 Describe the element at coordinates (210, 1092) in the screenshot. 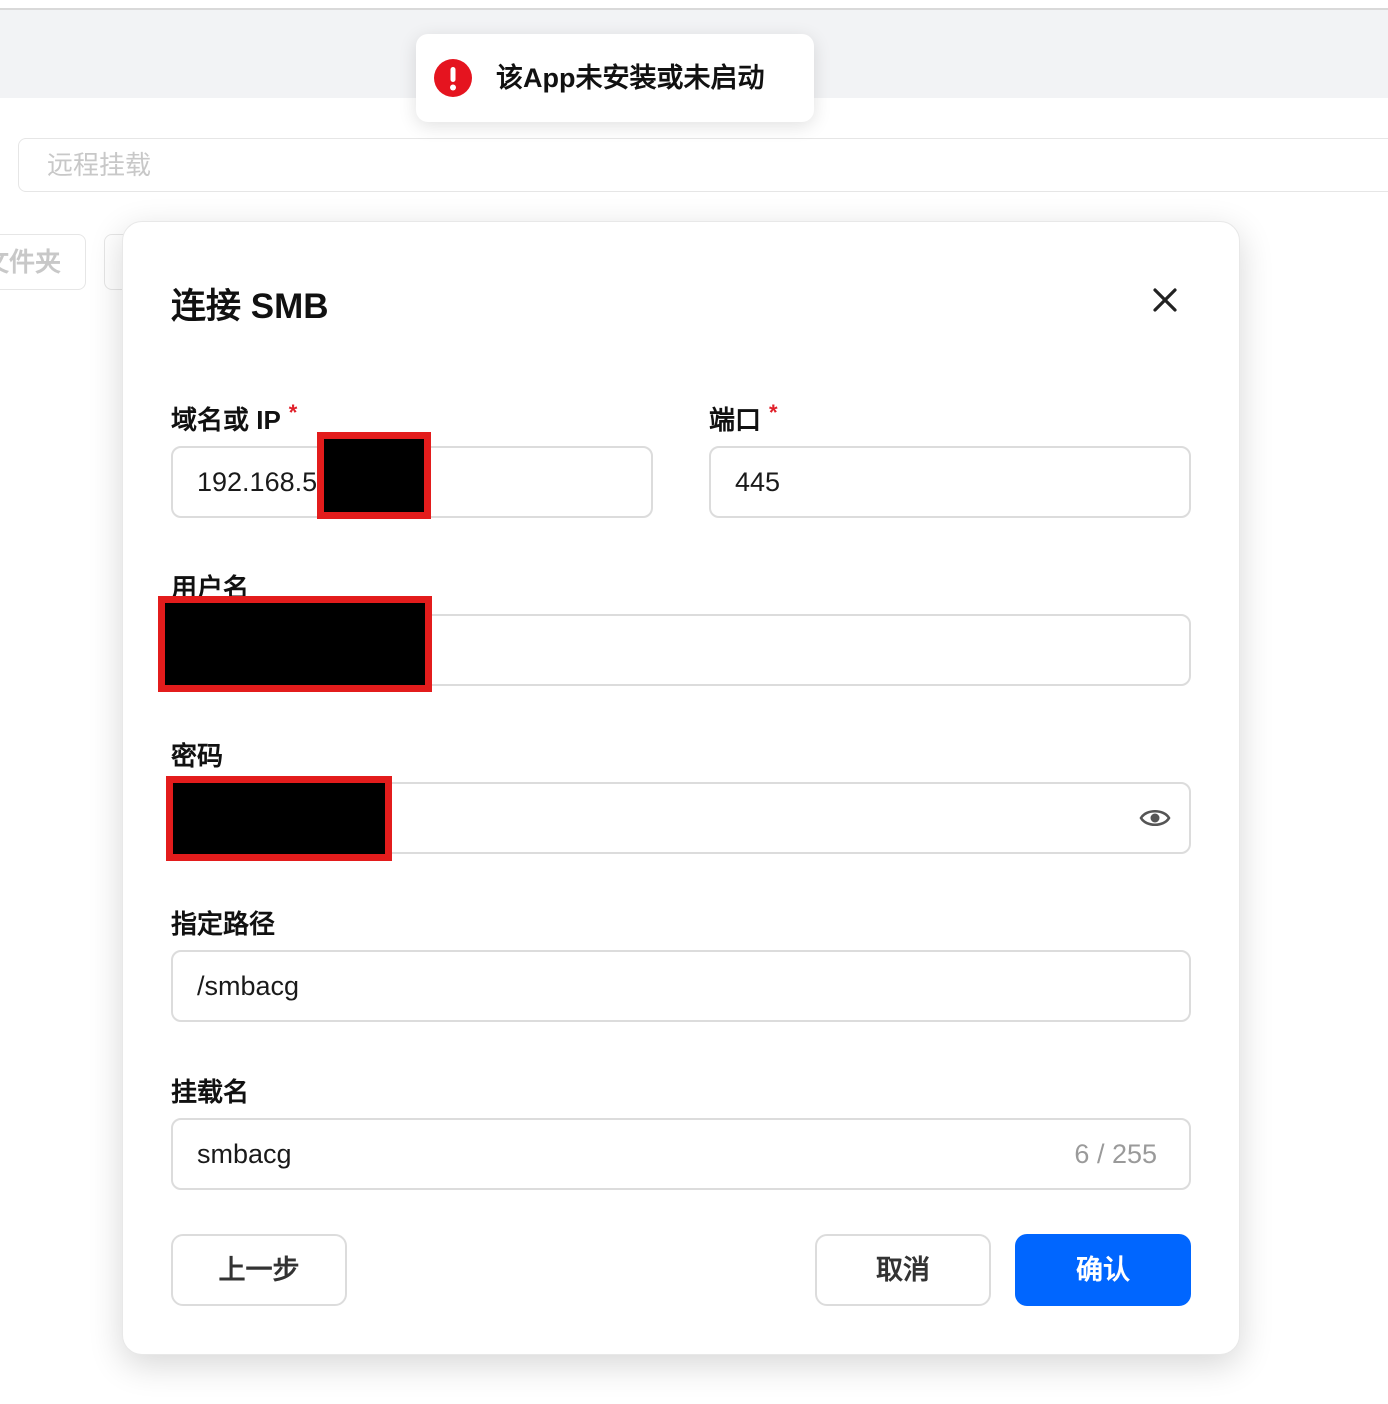

I see `mount-name-label: 挂载名` at that location.